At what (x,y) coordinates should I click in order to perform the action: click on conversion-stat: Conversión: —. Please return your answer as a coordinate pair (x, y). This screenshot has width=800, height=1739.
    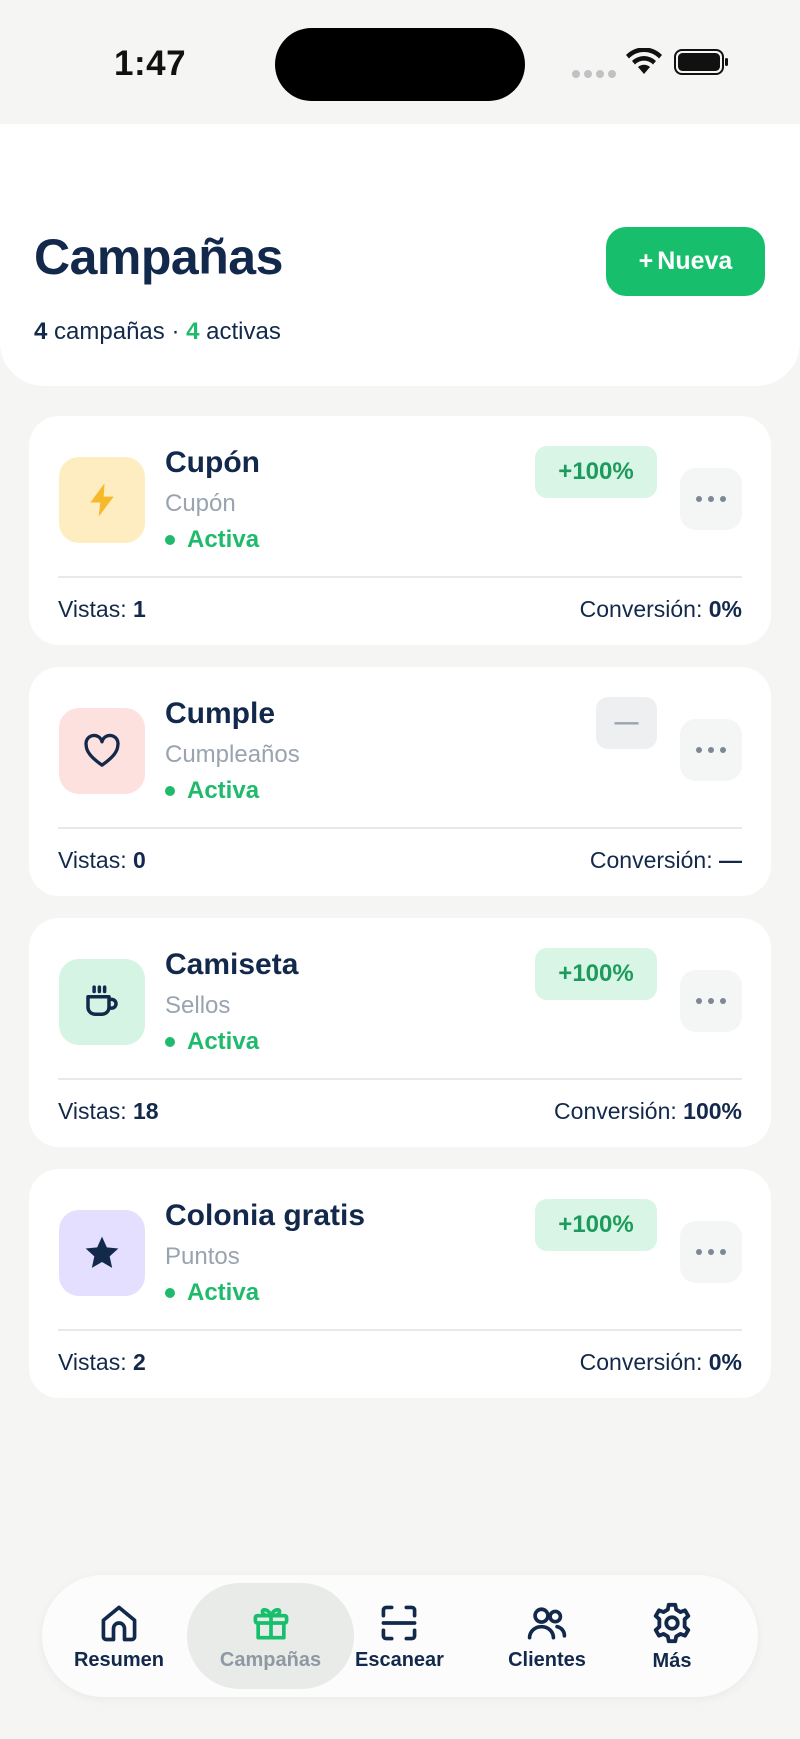
    Looking at the image, I should click on (666, 860).